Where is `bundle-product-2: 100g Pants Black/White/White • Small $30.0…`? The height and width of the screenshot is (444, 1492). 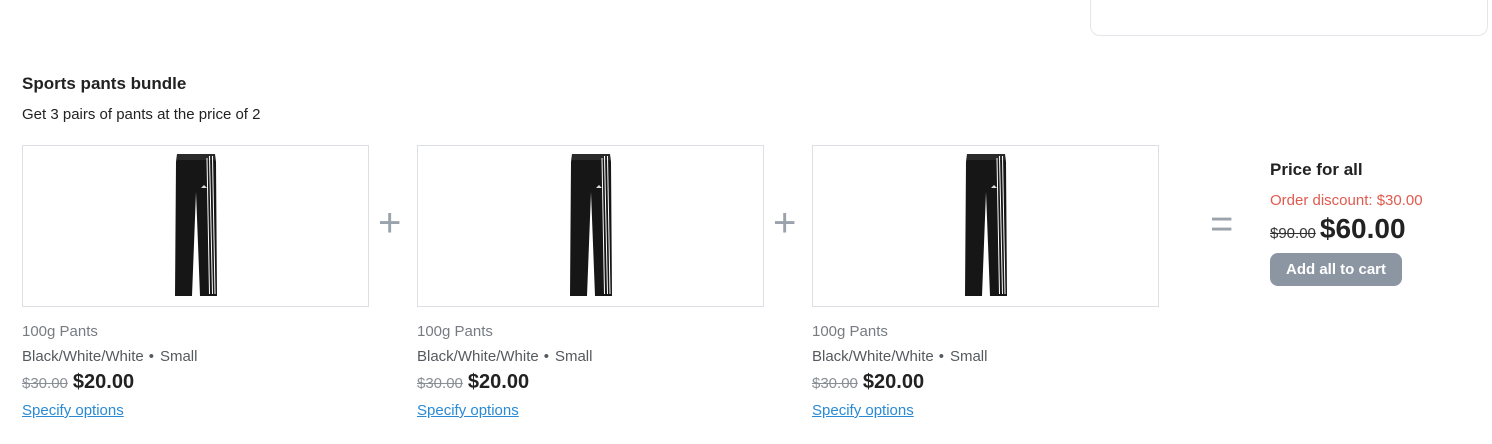 bundle-product-2: 100g Pants Black/White/White • Small $30.0… is located at coordinates (590, 282).